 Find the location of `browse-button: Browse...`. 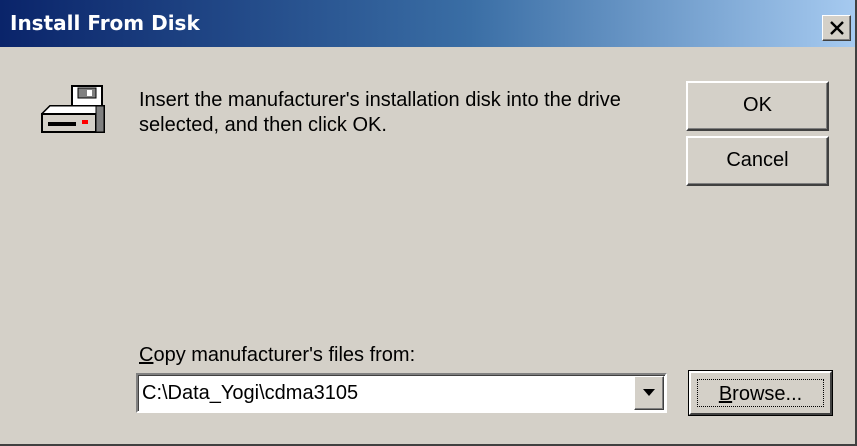

browse-button: Browse... is located at coordinates (760, 393).